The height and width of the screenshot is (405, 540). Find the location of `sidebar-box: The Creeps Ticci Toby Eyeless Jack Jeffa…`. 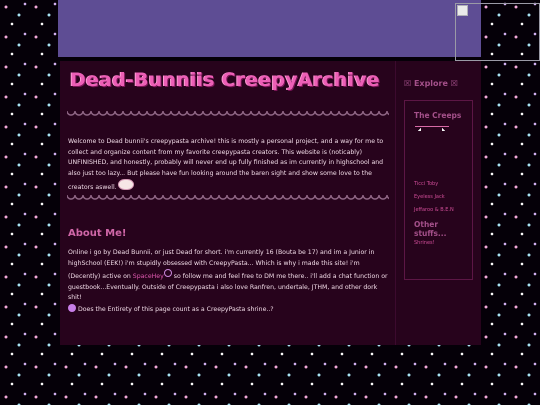

sidebar-box: The Creeps Ticci Toby Eyeless Jack Jeffa… is located at coordinates (438, 190).